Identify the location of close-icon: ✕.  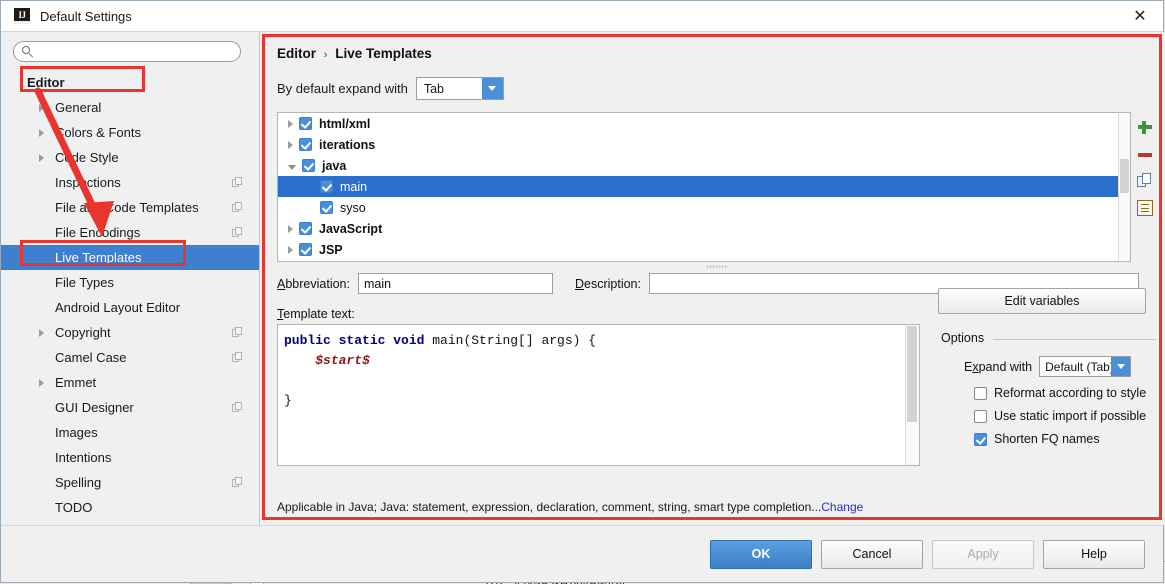
(1140, 15).